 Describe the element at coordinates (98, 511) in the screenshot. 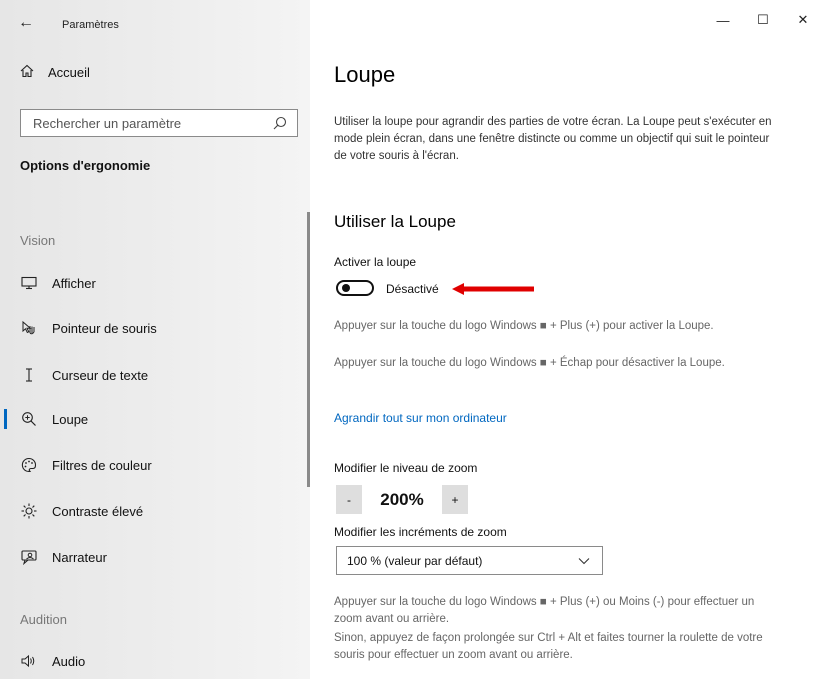

I see `sidebar-item-label: Contraste élevé` at that location.